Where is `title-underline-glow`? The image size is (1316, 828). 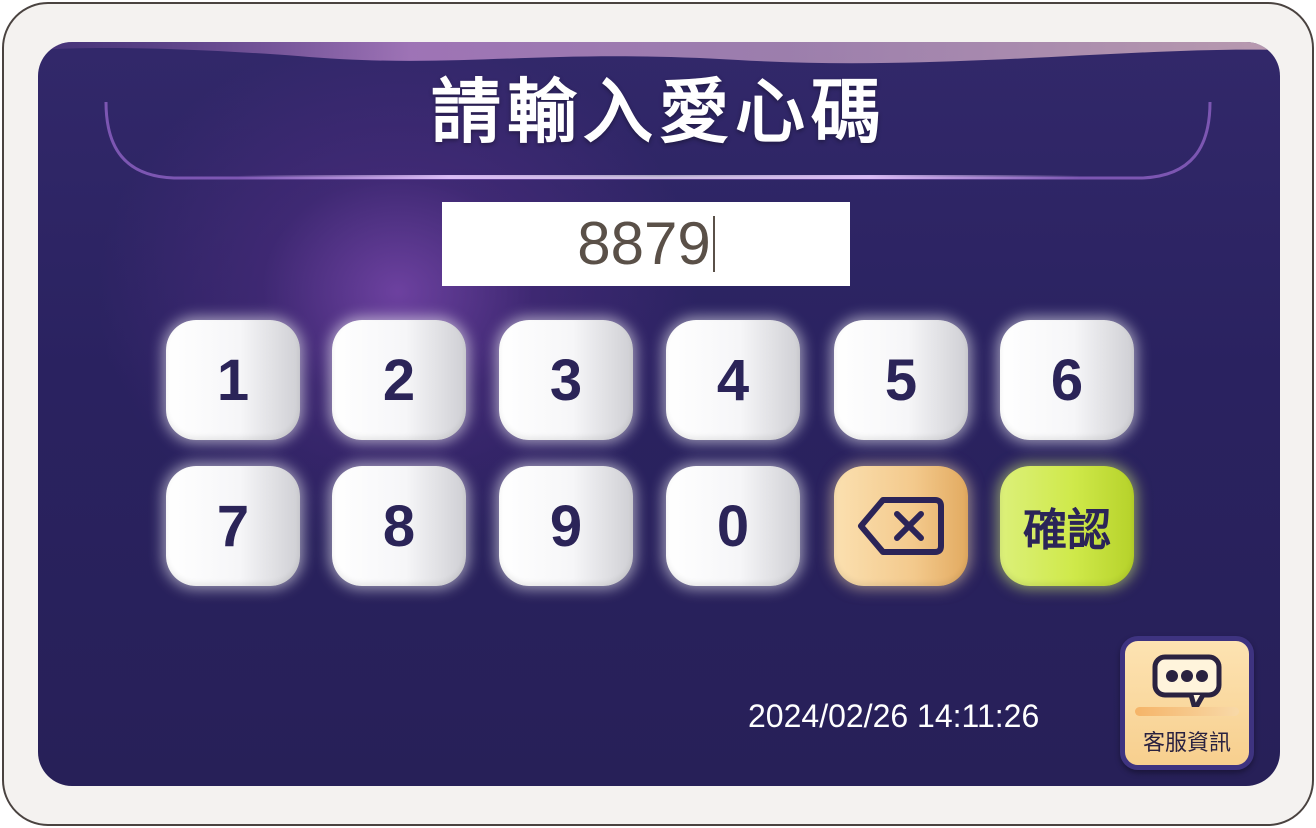 title-underline-glow is located at coordinates (659, 177).